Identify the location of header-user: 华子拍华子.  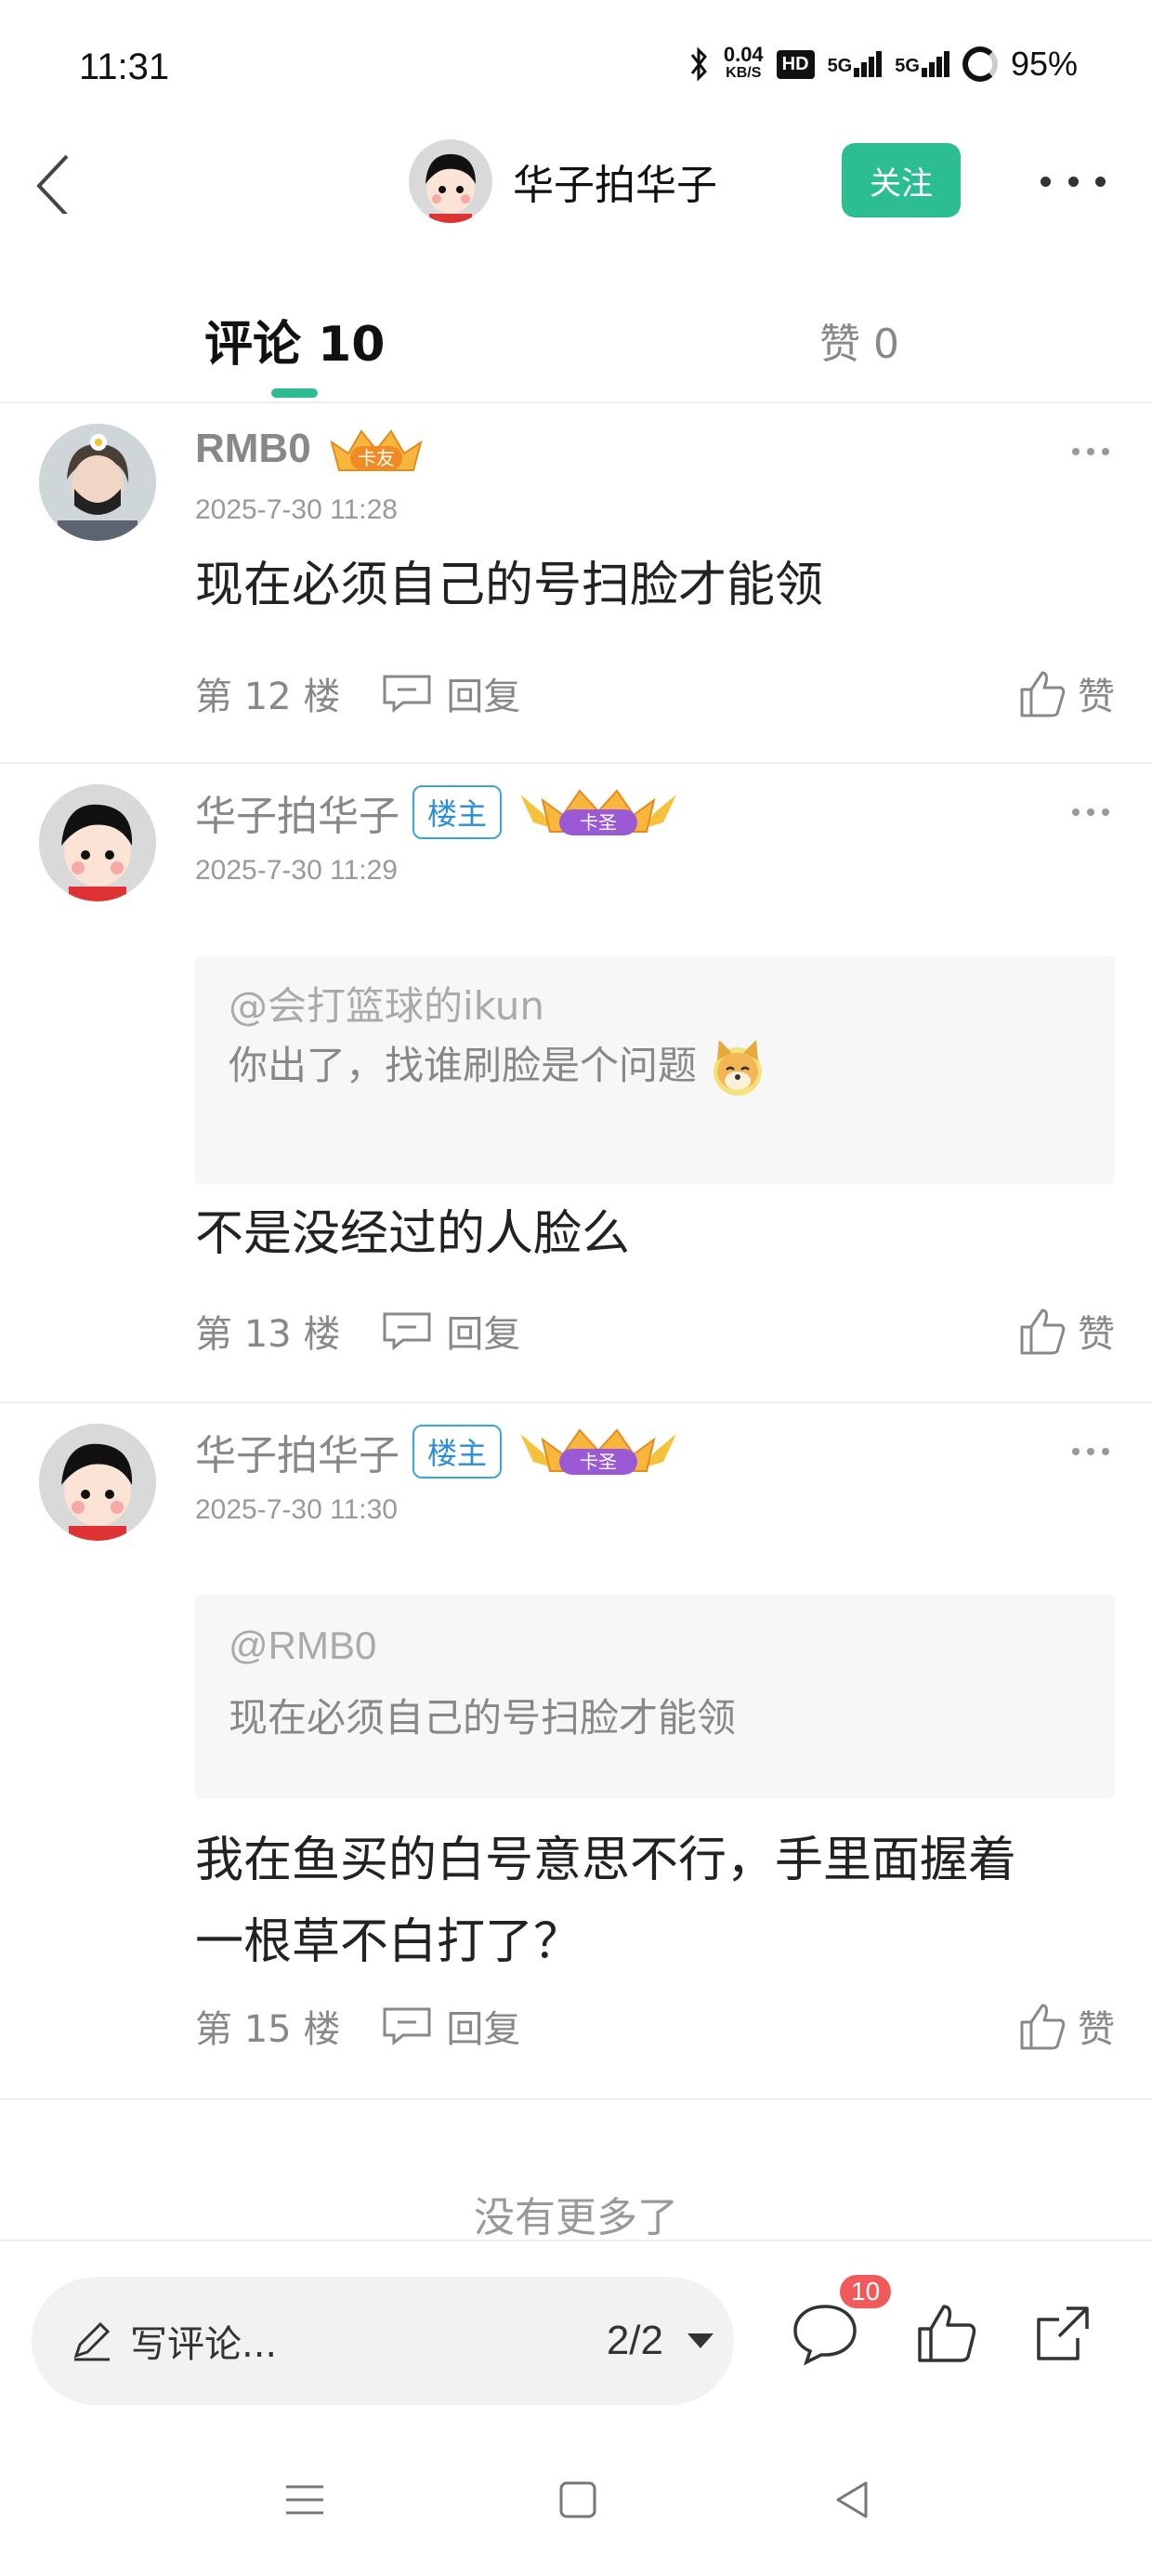
(563, 181).